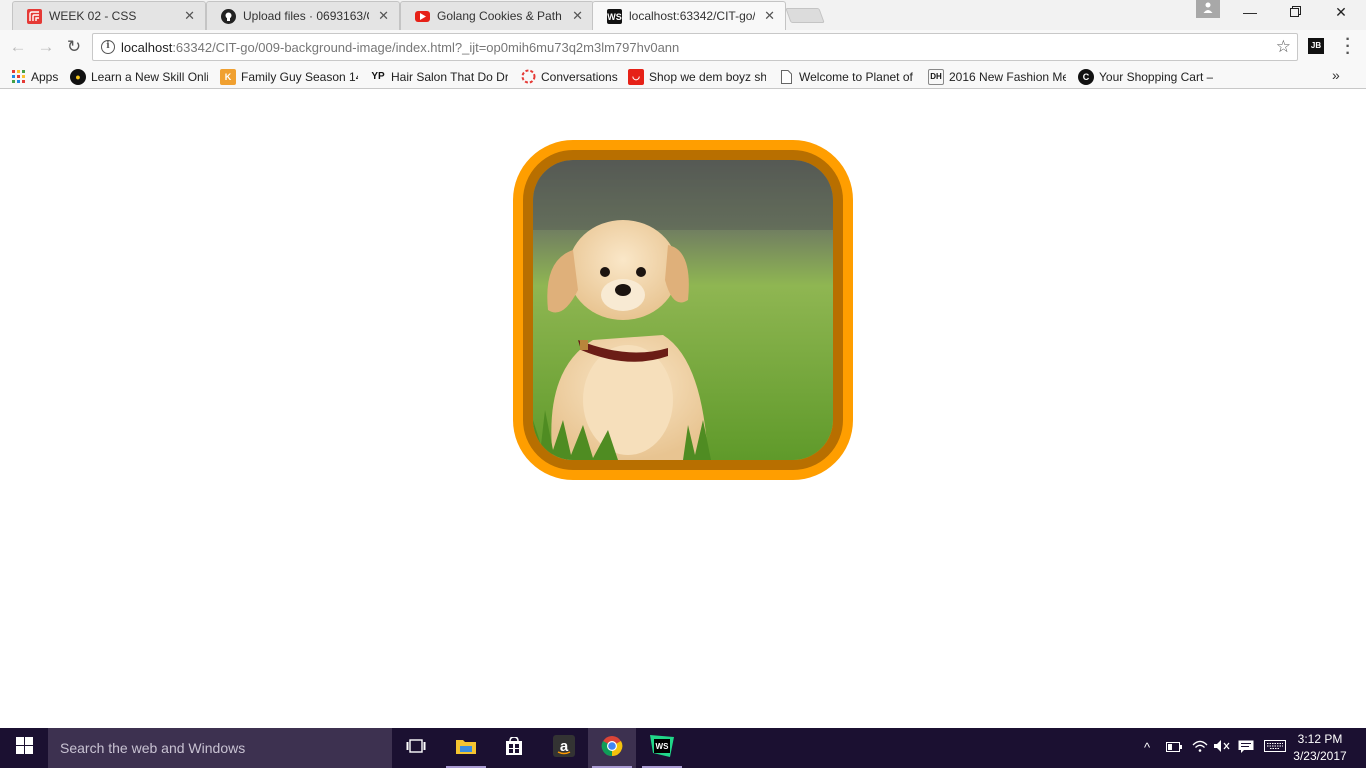 The width and height of the screenshot is (1366, 768). Describe the element at coordinates (692, 16) in the screenshot. I see `tab-title: localhost:63342/CIT-go/0` at that location.